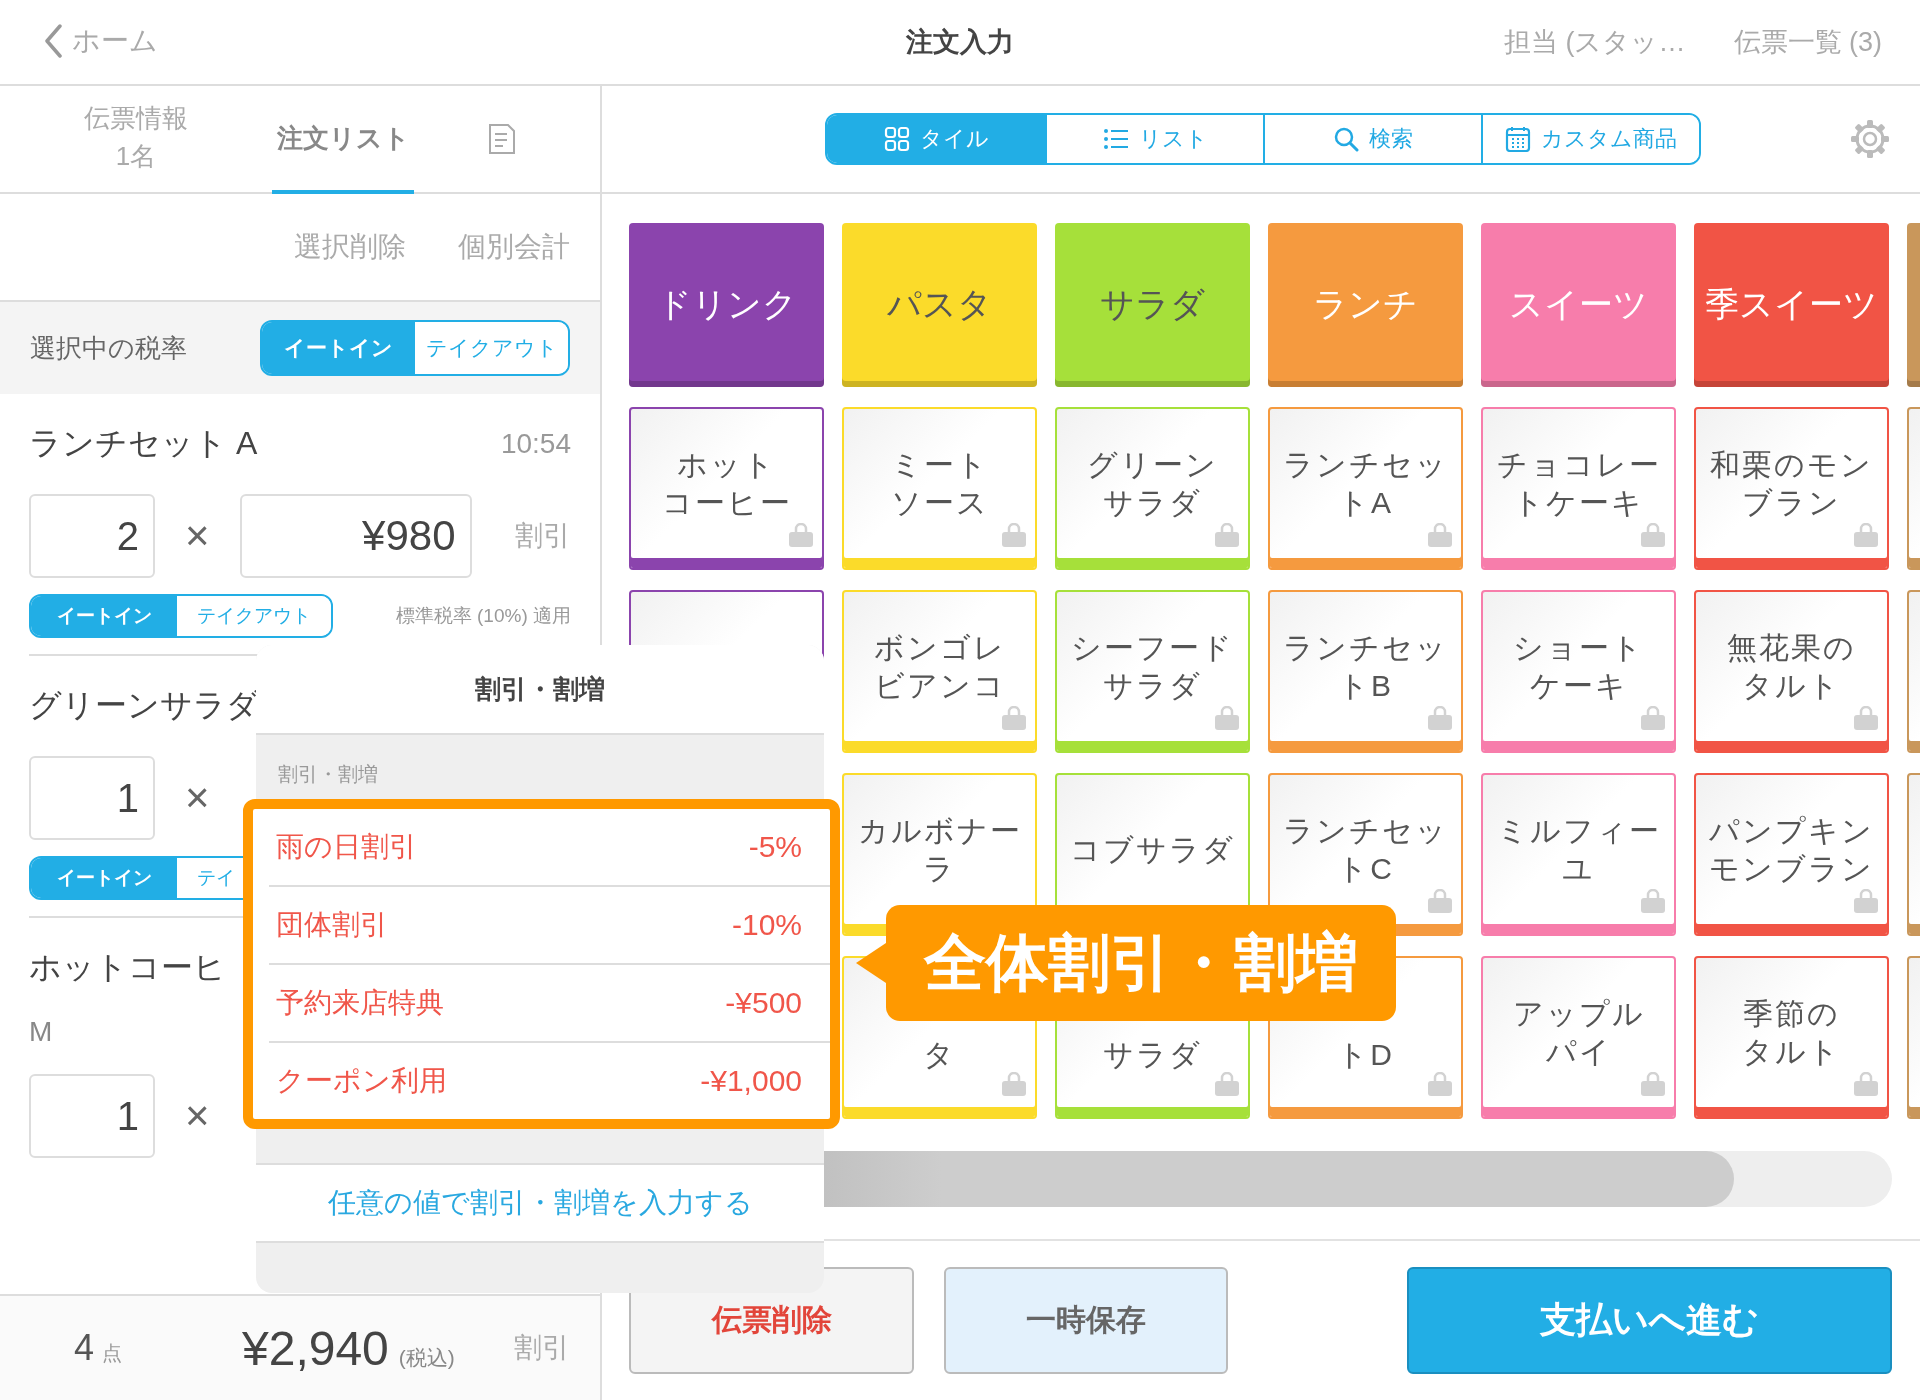 This screenshot has width=1920, height=1400. Describe the element at coordinates (549, 1080) in the screenshot. I see `discount-option: クーポン利用 -¥1,000` at that location.